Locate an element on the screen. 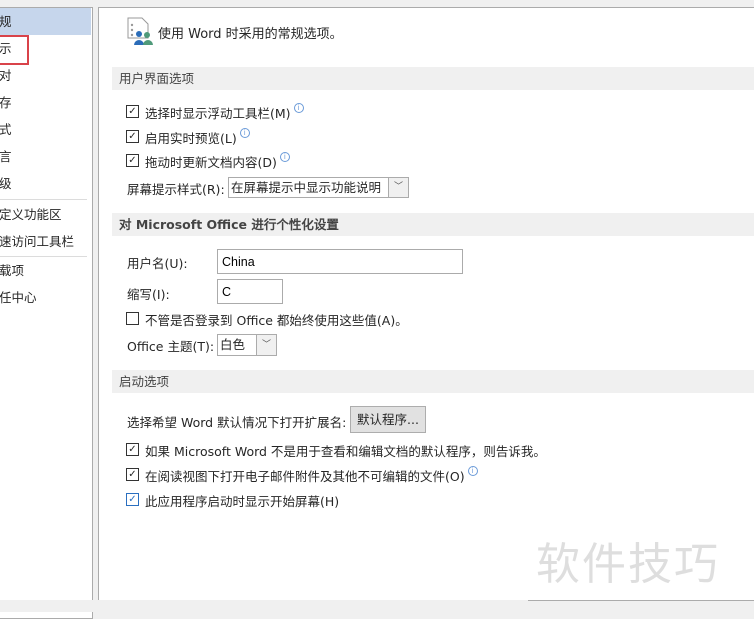  checkbox-update-on-drag: ✓ is located at coordinates (132, 160).